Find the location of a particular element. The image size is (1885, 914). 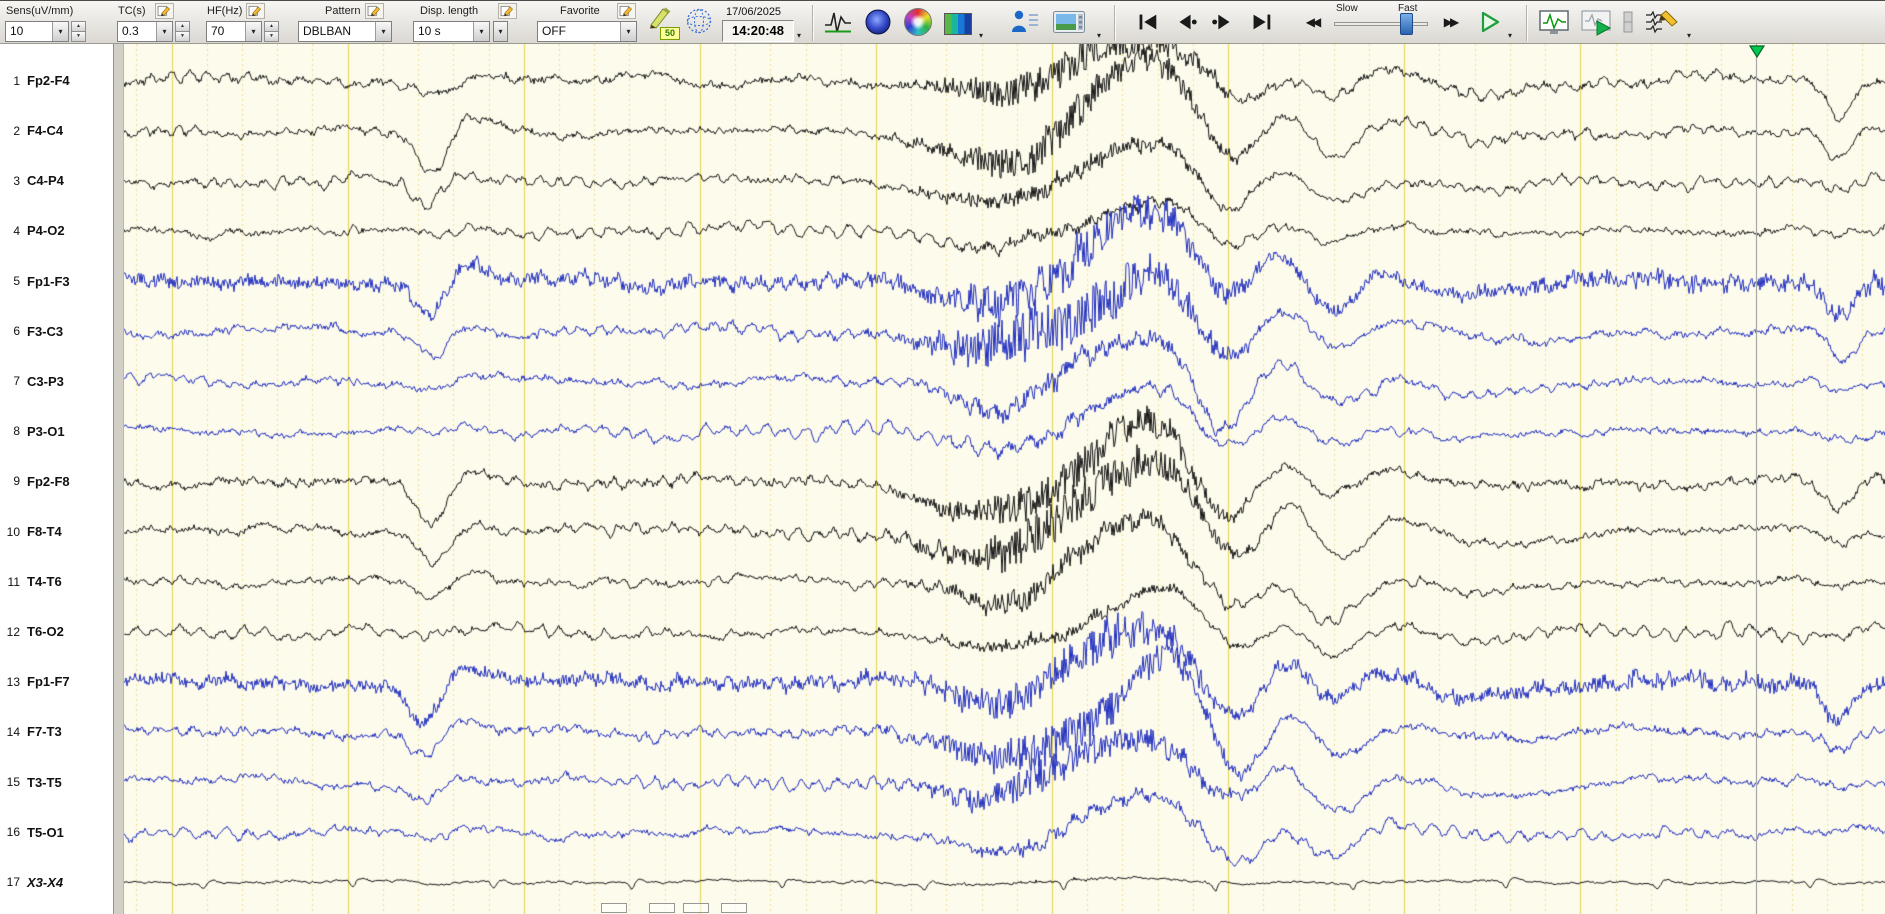

video-review-button is located at coordinates (1069, 22).